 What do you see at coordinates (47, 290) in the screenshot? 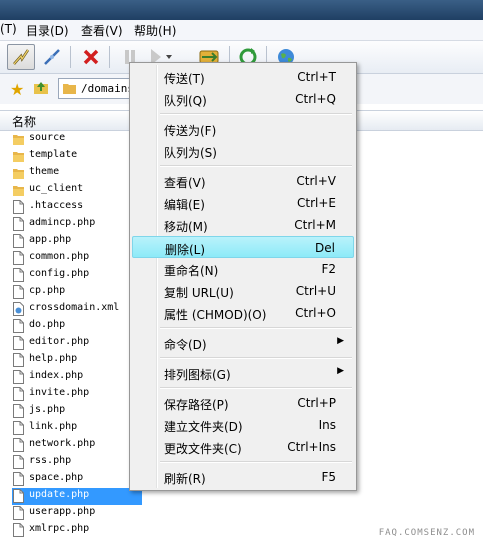
I see `file-name: cp.php` at bounding box center [47, 290].